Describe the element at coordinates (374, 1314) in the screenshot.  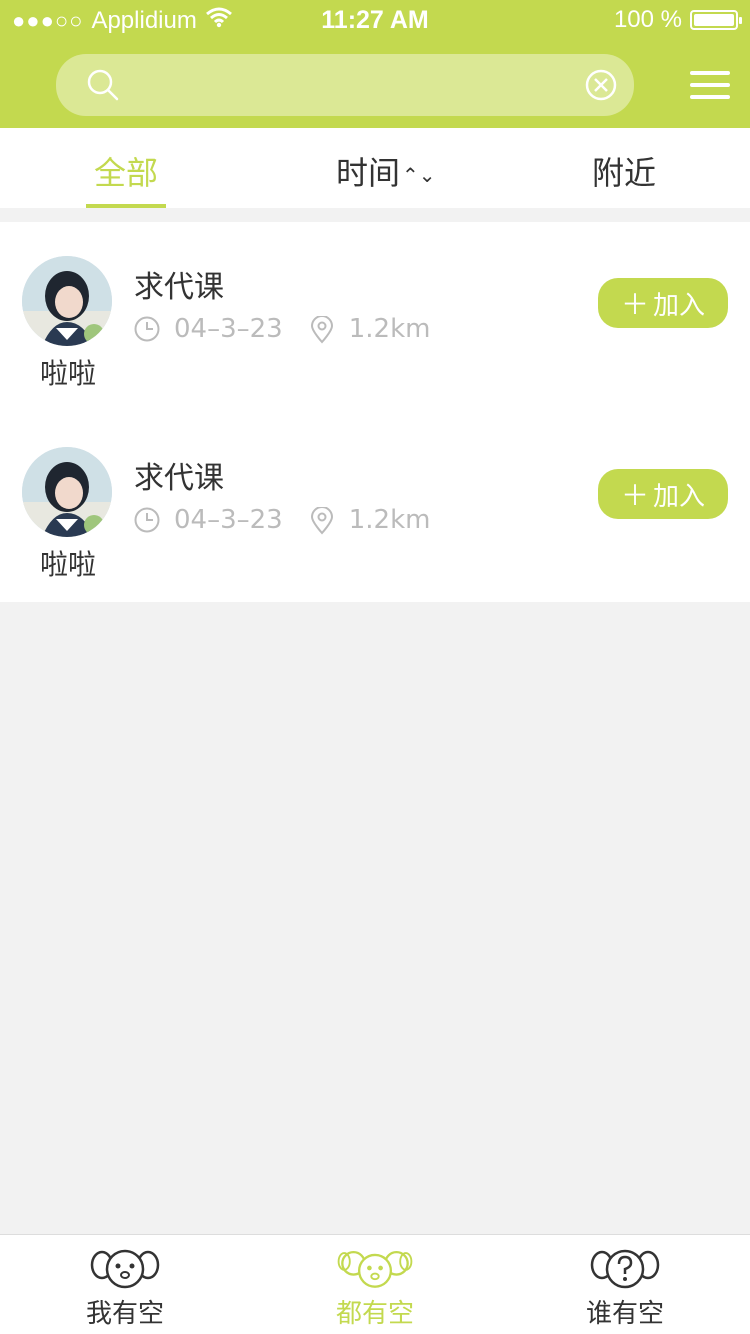
I see `tabbar-label: 都有空` at that location.